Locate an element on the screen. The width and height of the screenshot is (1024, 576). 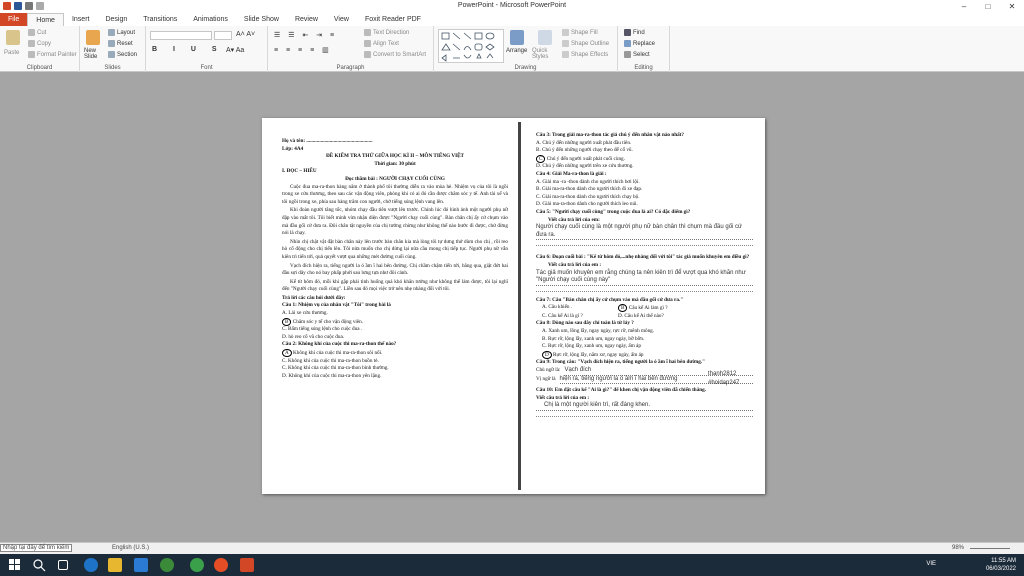
zoom-slider is located at coordinates (990, 548).